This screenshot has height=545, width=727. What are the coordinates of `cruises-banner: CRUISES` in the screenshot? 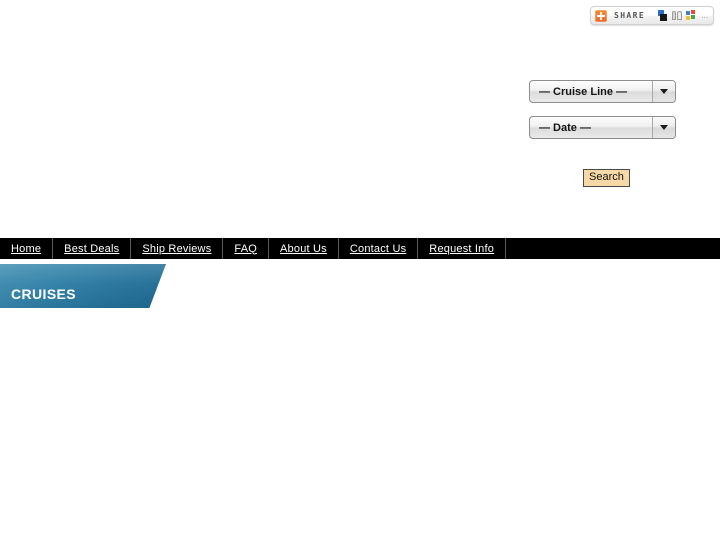 It's located at (83, 286).